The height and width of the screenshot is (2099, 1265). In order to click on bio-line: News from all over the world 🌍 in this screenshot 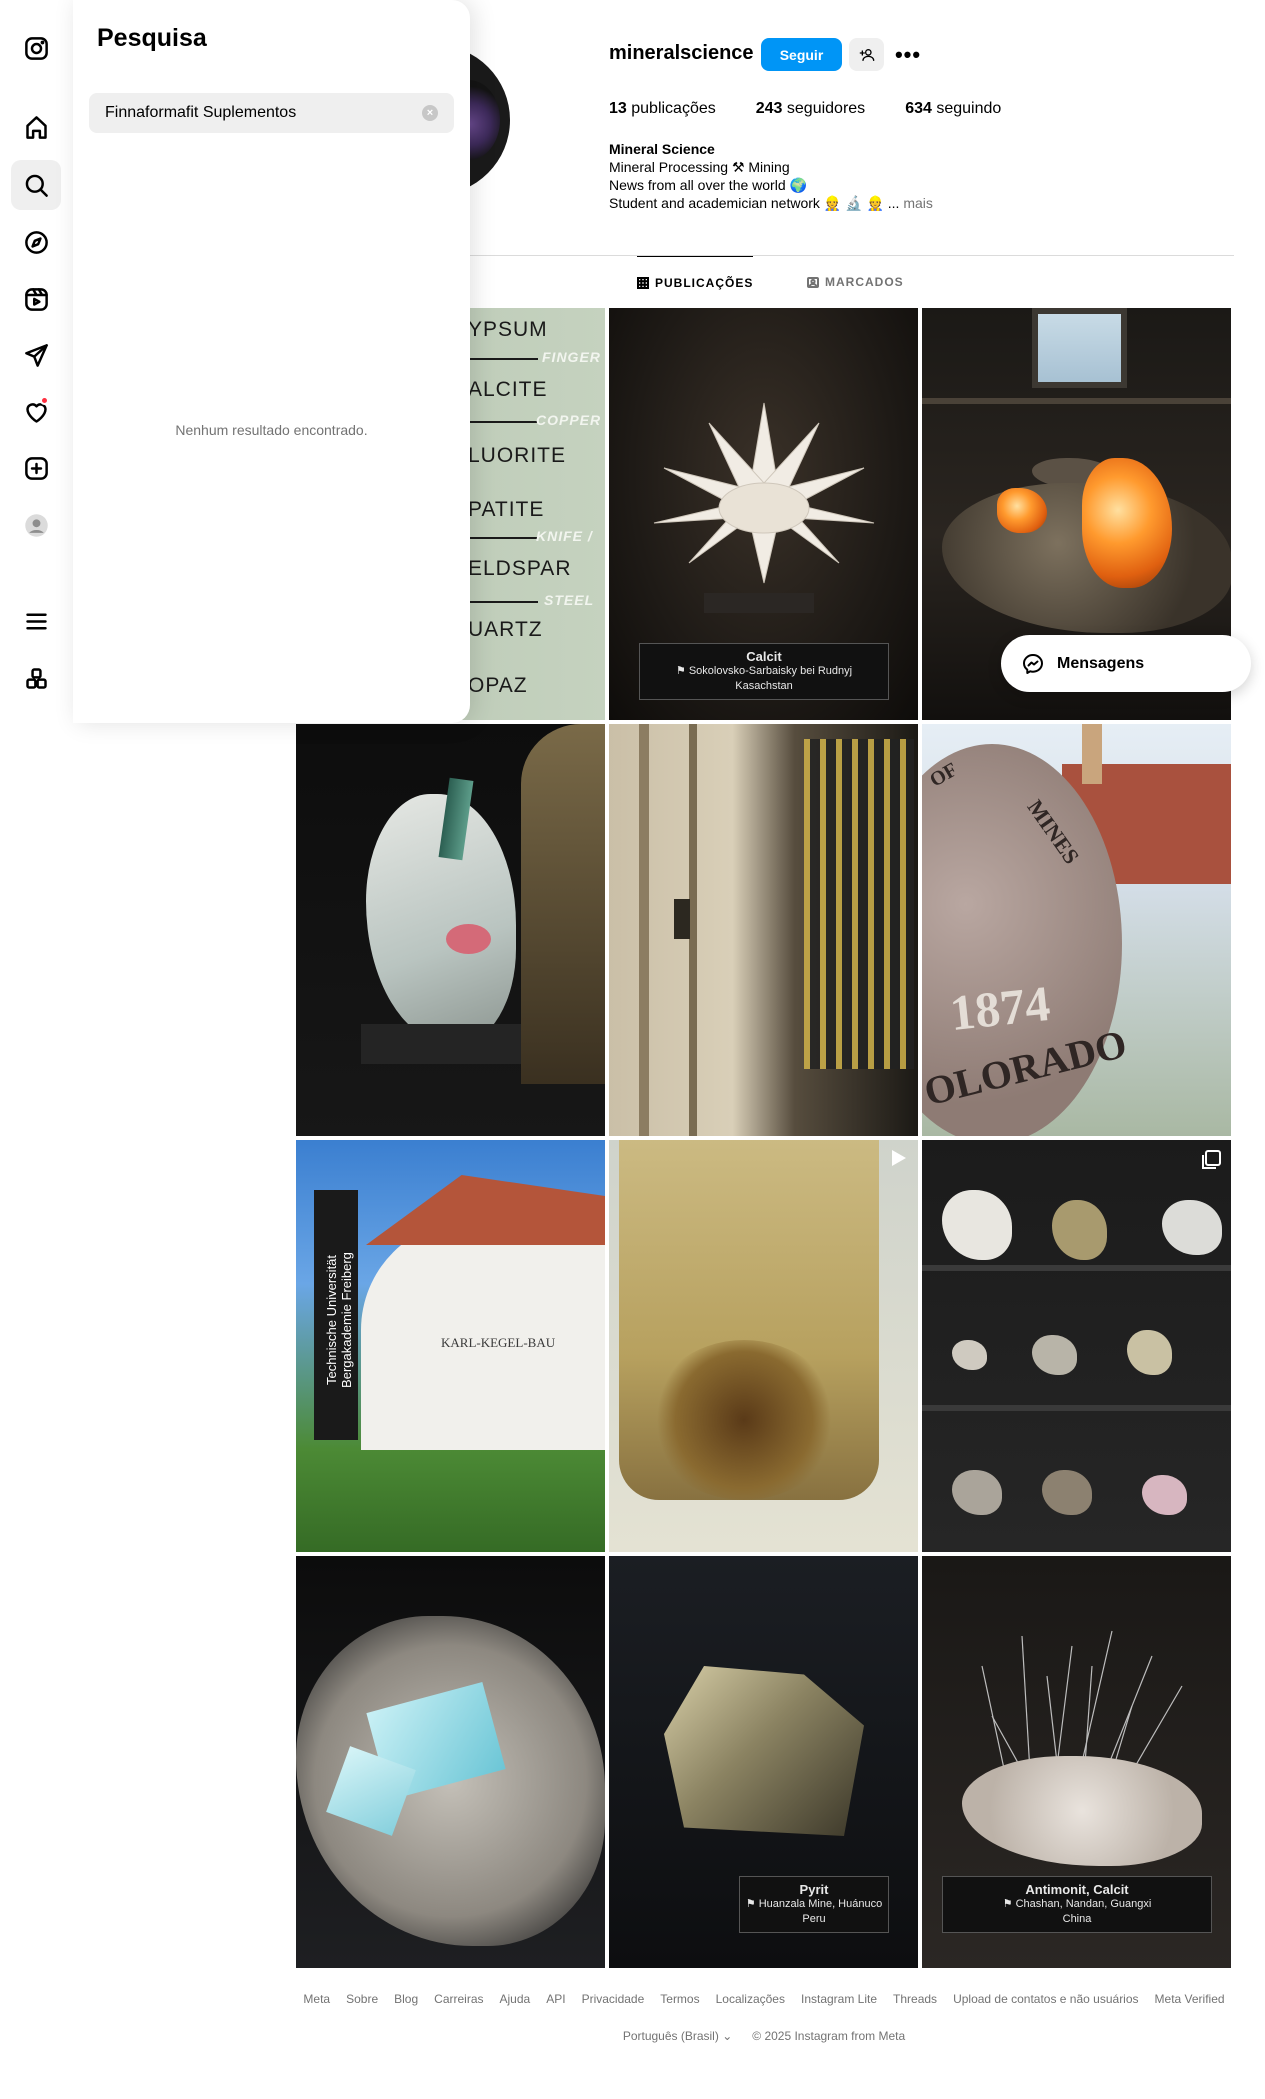, I will do `click(708, 185)`.